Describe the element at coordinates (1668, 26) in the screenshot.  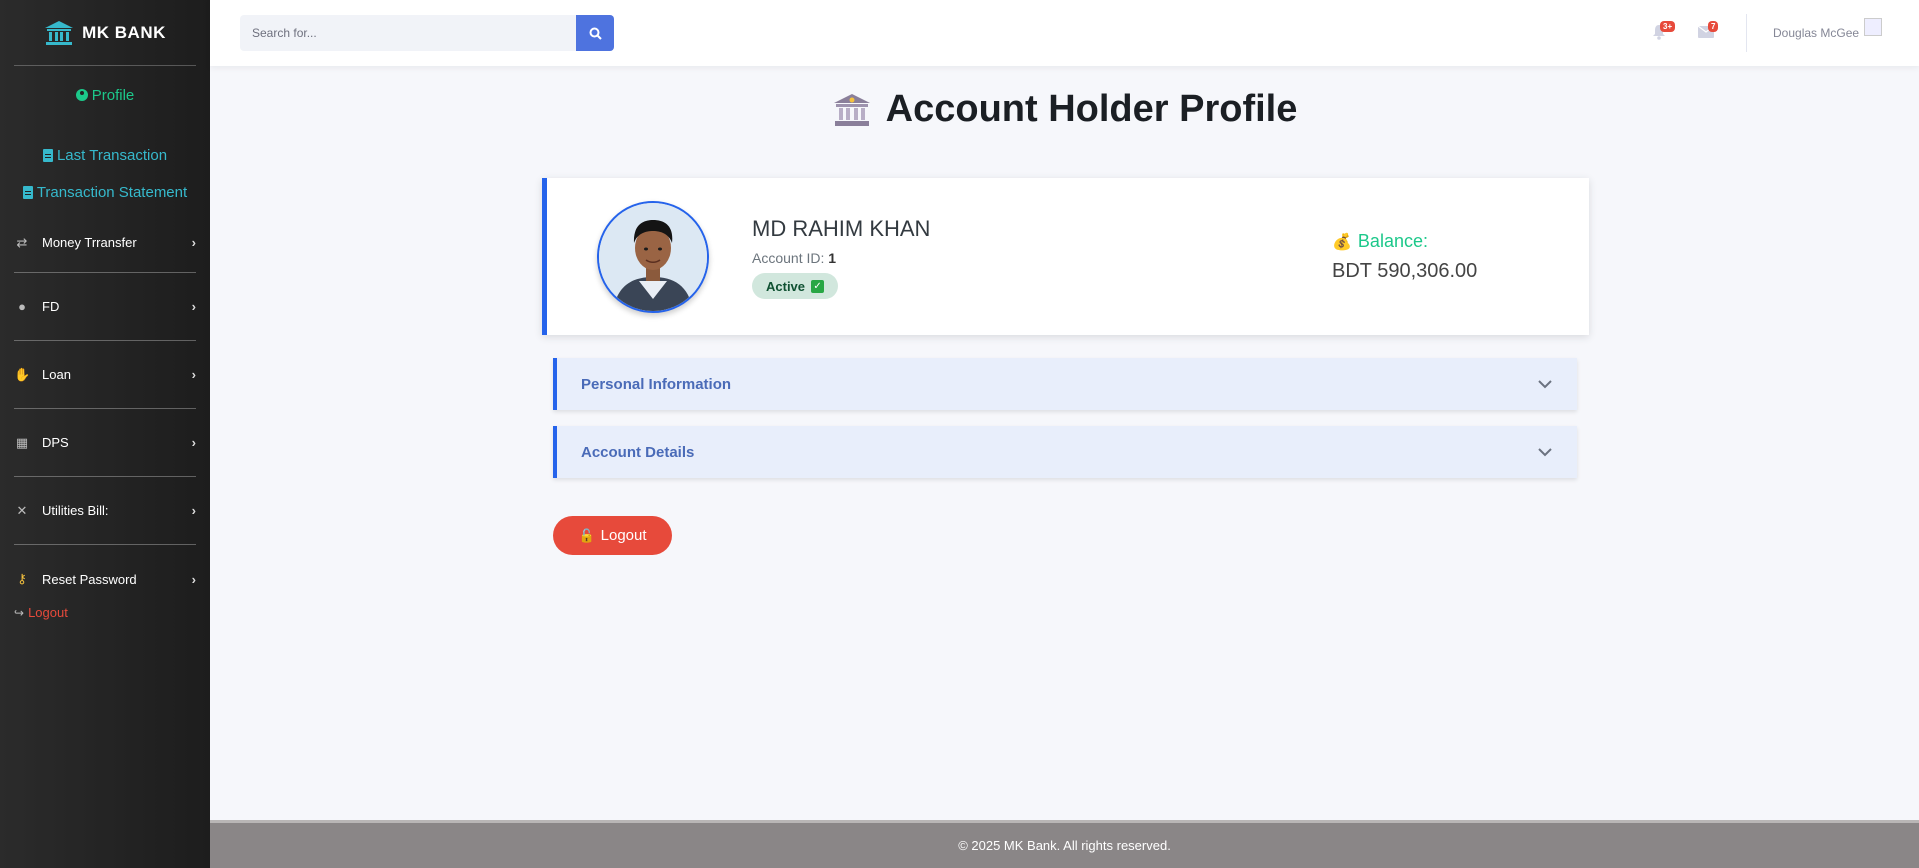
I see `alerts-count-badge: 3+` at that location.